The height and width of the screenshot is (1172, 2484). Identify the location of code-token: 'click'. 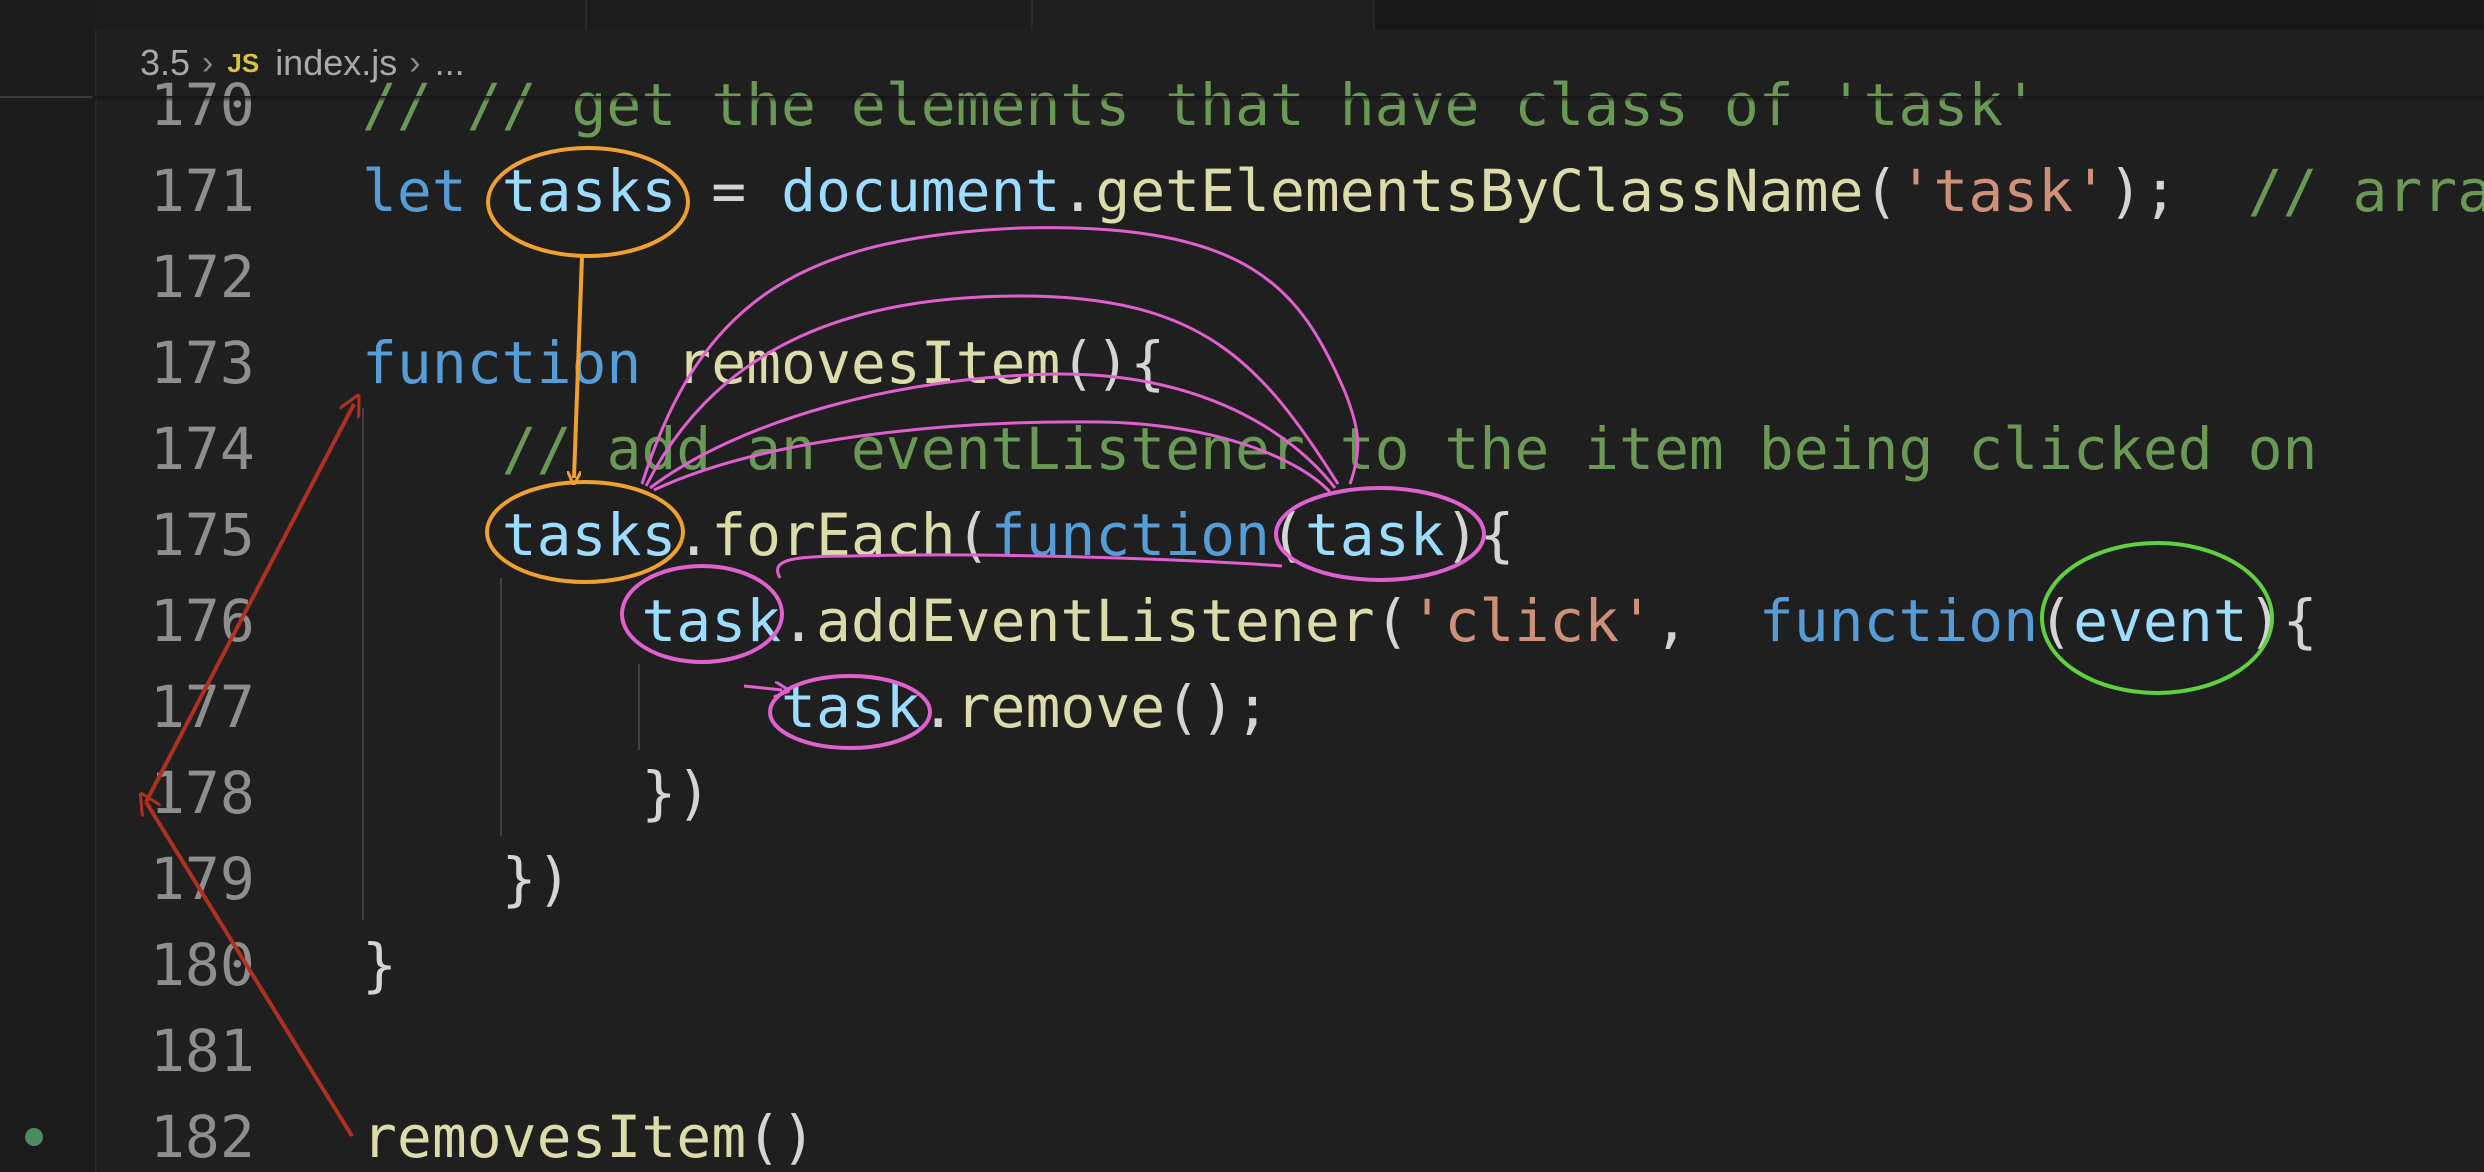
(1532, 621).